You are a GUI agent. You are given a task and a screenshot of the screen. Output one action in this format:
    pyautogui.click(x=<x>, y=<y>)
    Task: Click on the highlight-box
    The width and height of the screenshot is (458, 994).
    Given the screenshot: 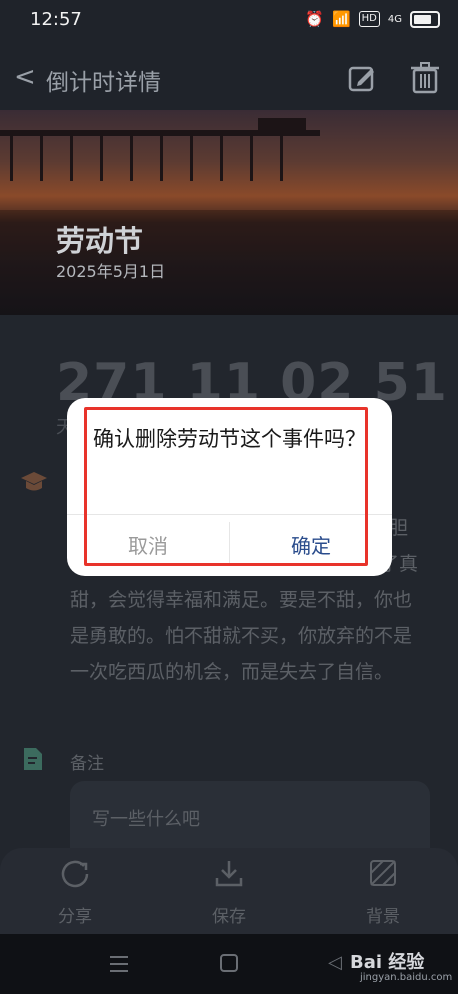 What is the action you would take?
    pyautogui.click(x=226, y=486)
    